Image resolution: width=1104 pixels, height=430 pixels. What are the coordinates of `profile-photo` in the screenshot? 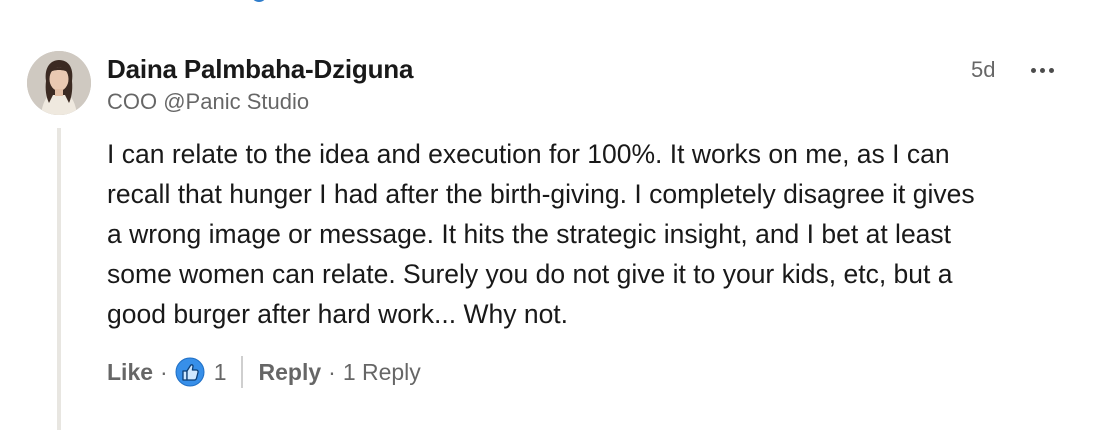 It's located at (59, 83).